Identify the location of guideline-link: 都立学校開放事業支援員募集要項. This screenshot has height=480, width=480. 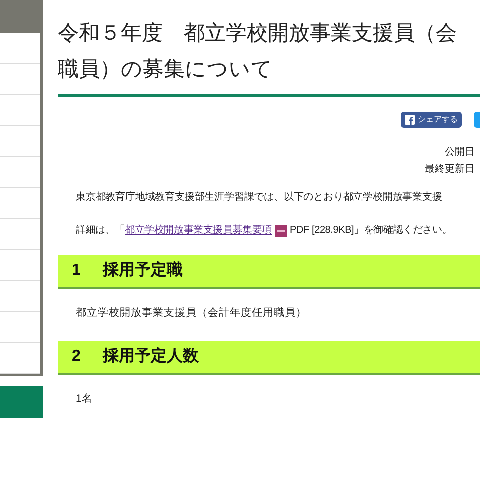
(198, 231).